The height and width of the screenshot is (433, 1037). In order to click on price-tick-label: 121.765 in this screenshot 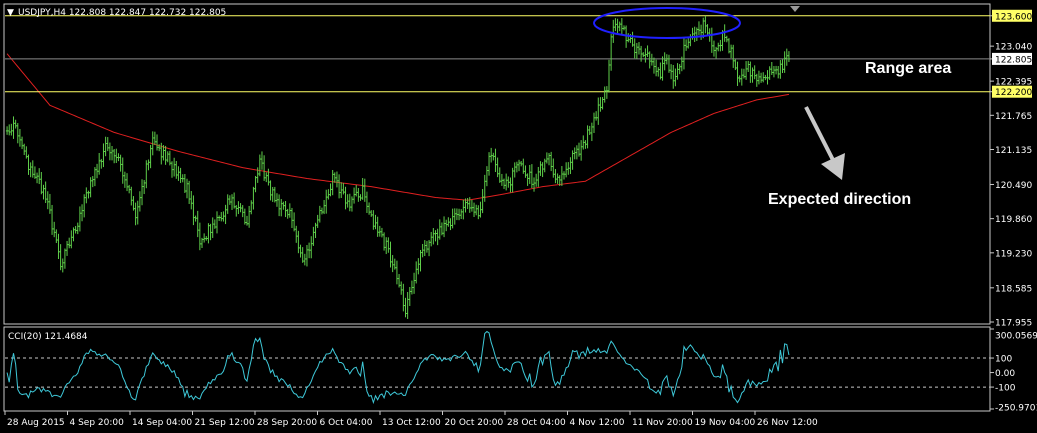, I will do `click(1013, 117)`.